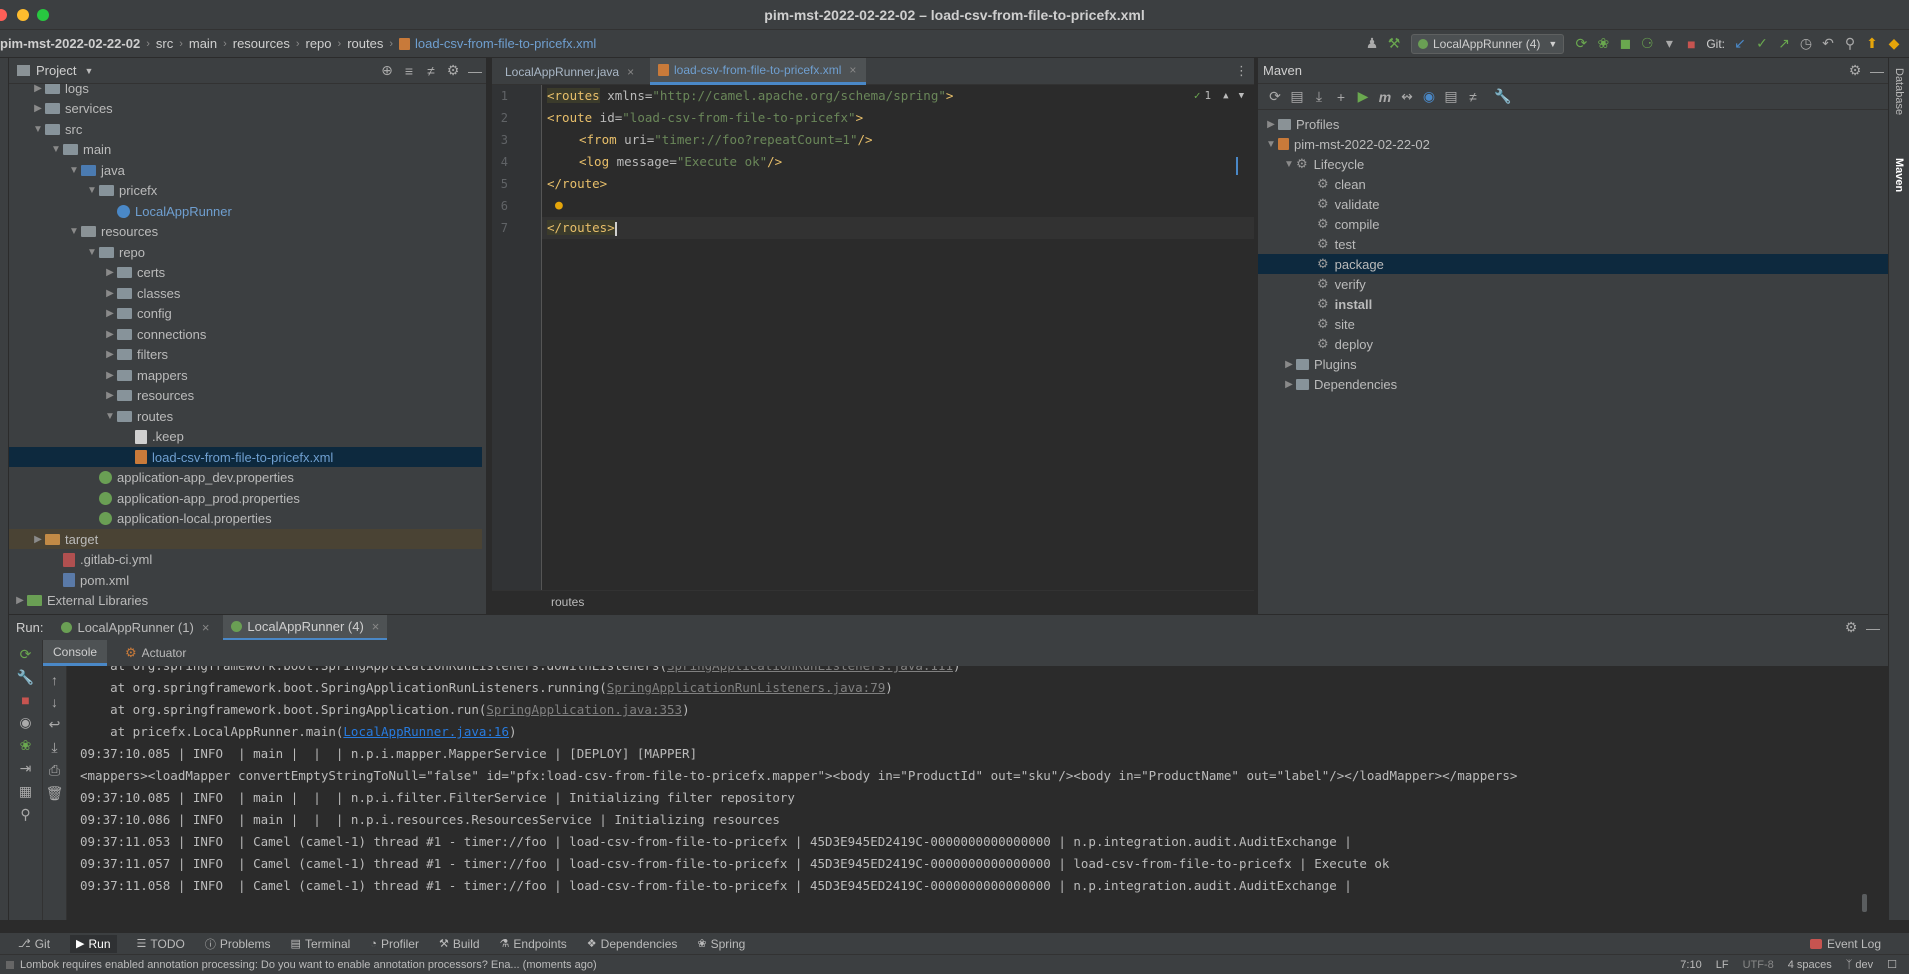 Image resolution: width=1909 pixels, height=974 pixels. I want to click on exit-icon: ⇥, so click(26, 768).